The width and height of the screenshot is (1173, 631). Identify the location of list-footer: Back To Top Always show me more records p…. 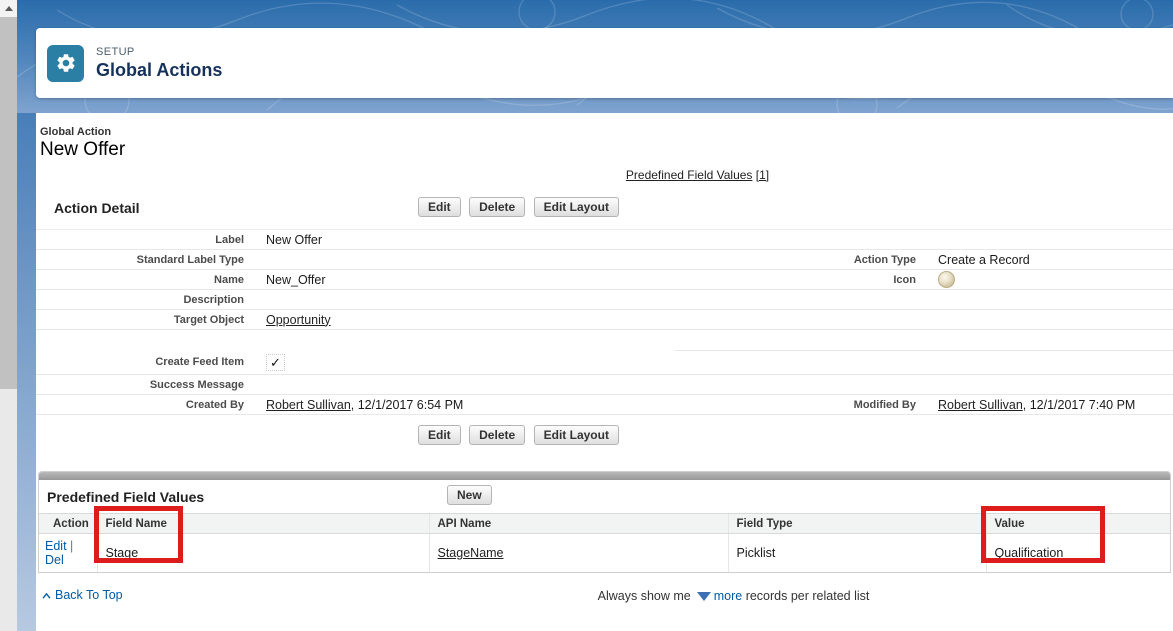
(604, 597).